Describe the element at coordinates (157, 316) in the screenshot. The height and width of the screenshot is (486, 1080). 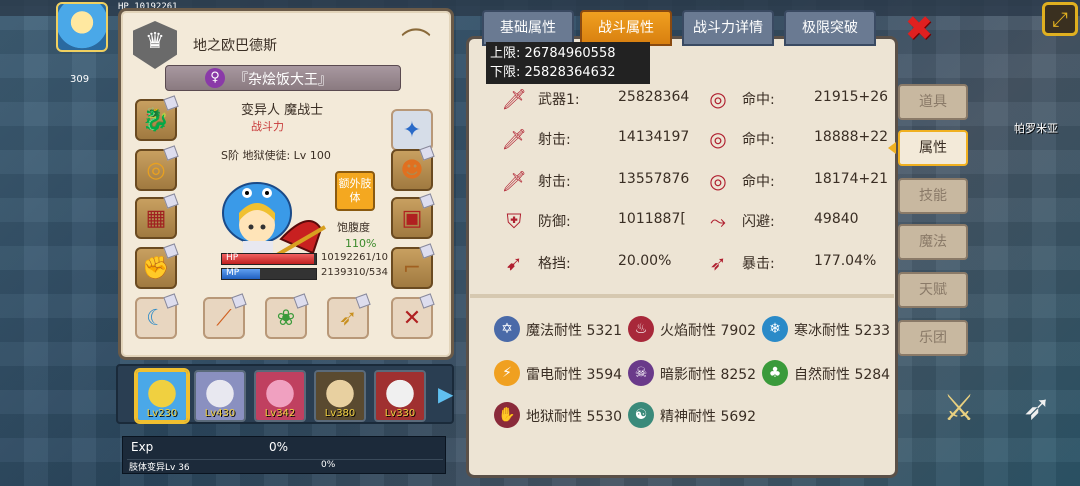
I see `equip-slot-ring: ☾` at that location.